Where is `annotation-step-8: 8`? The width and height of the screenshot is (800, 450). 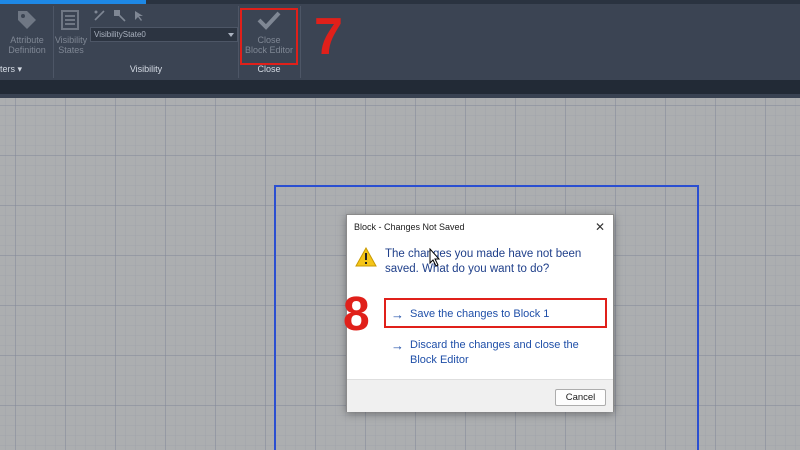
annotation-step-8: 8 is located at coordinates (356, 314).